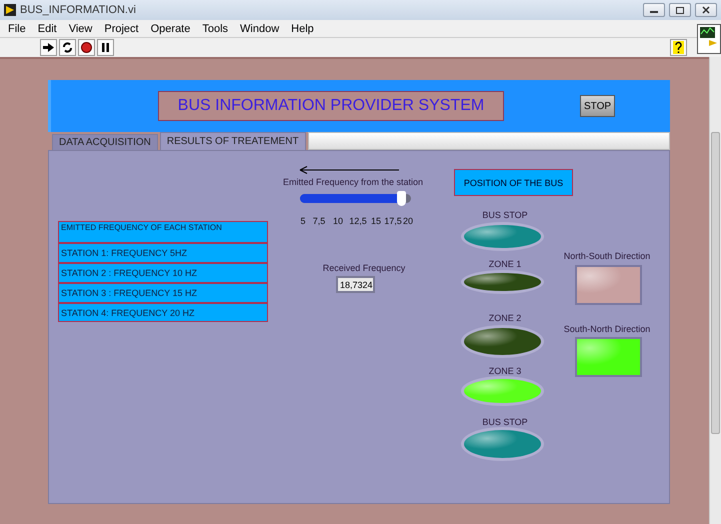 The image size is (721, 524). I want to click on panel-title: BUS INFORMATION PROVIDER SYSTEM, so click(331, 106).